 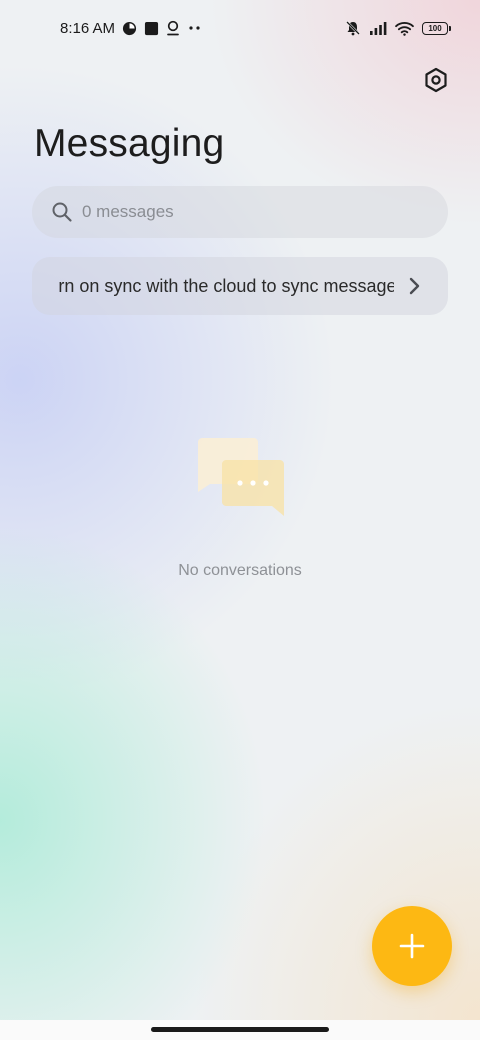 I want to click on settings-button, so click(x=436, y=80).